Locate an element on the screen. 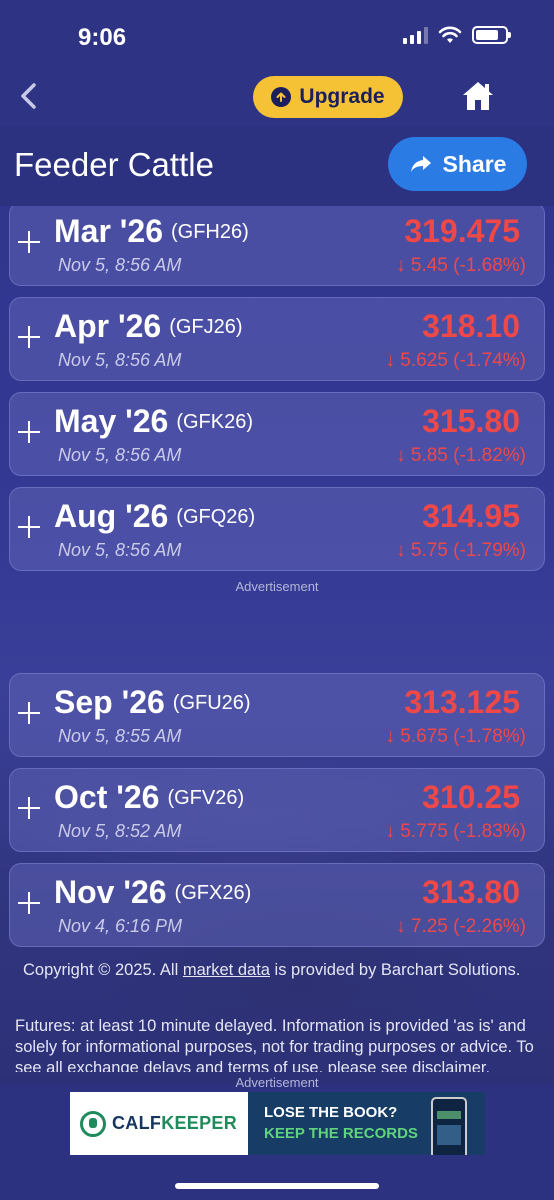 The image size is (554, 1200). share-arrow-icon is located at coordinates (420, 164).